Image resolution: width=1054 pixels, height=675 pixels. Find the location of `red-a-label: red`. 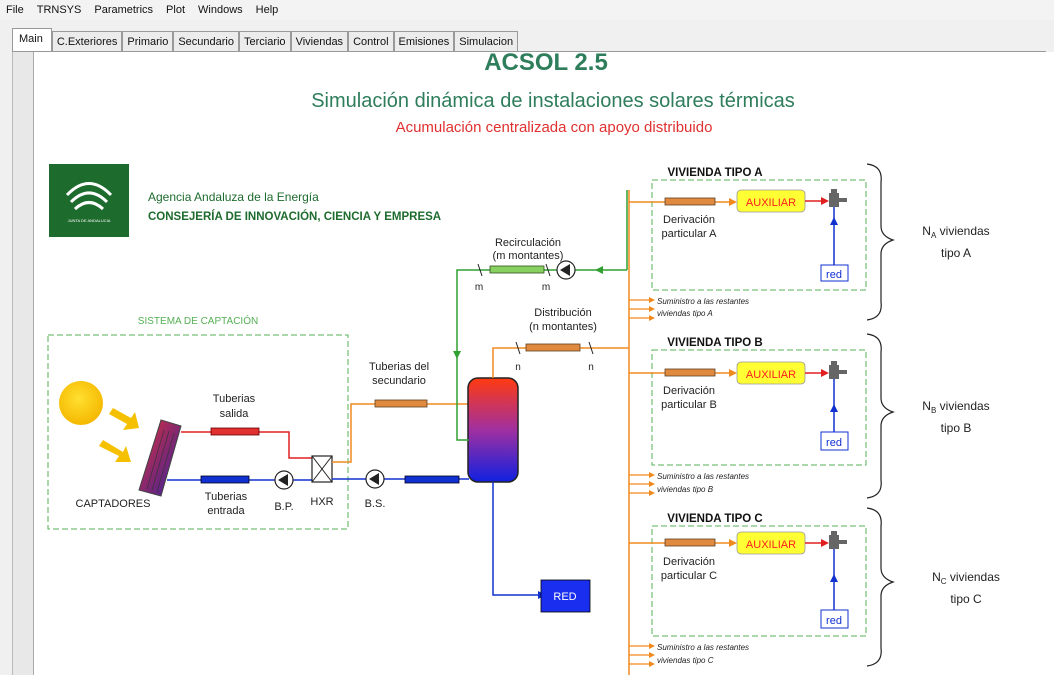

red-a-label: red is located at coordinates (834, 275).